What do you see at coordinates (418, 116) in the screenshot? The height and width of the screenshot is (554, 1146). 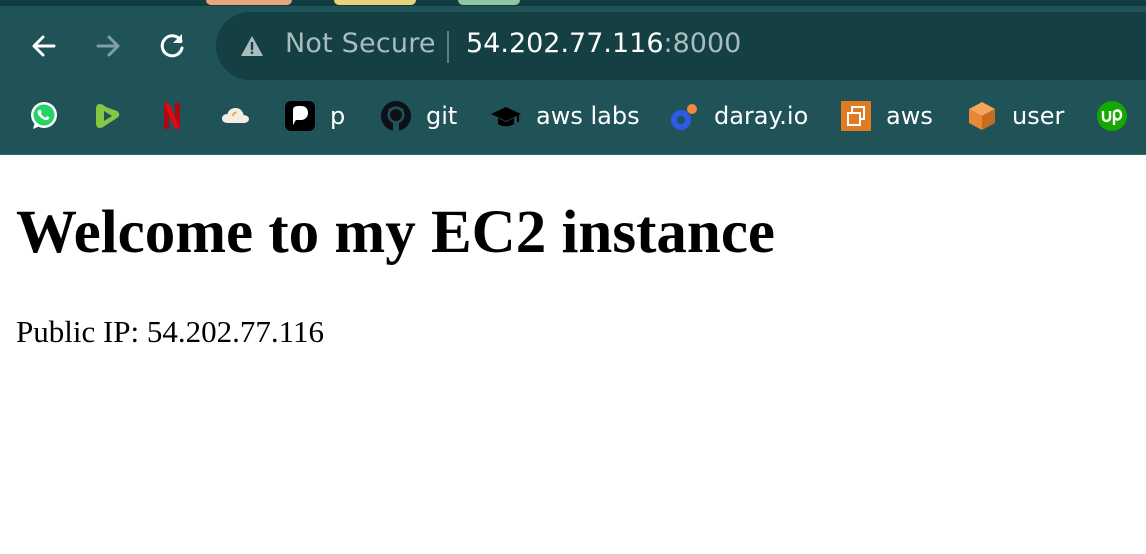 I see `bookmark-git: git` at bounding box center [418, 116].